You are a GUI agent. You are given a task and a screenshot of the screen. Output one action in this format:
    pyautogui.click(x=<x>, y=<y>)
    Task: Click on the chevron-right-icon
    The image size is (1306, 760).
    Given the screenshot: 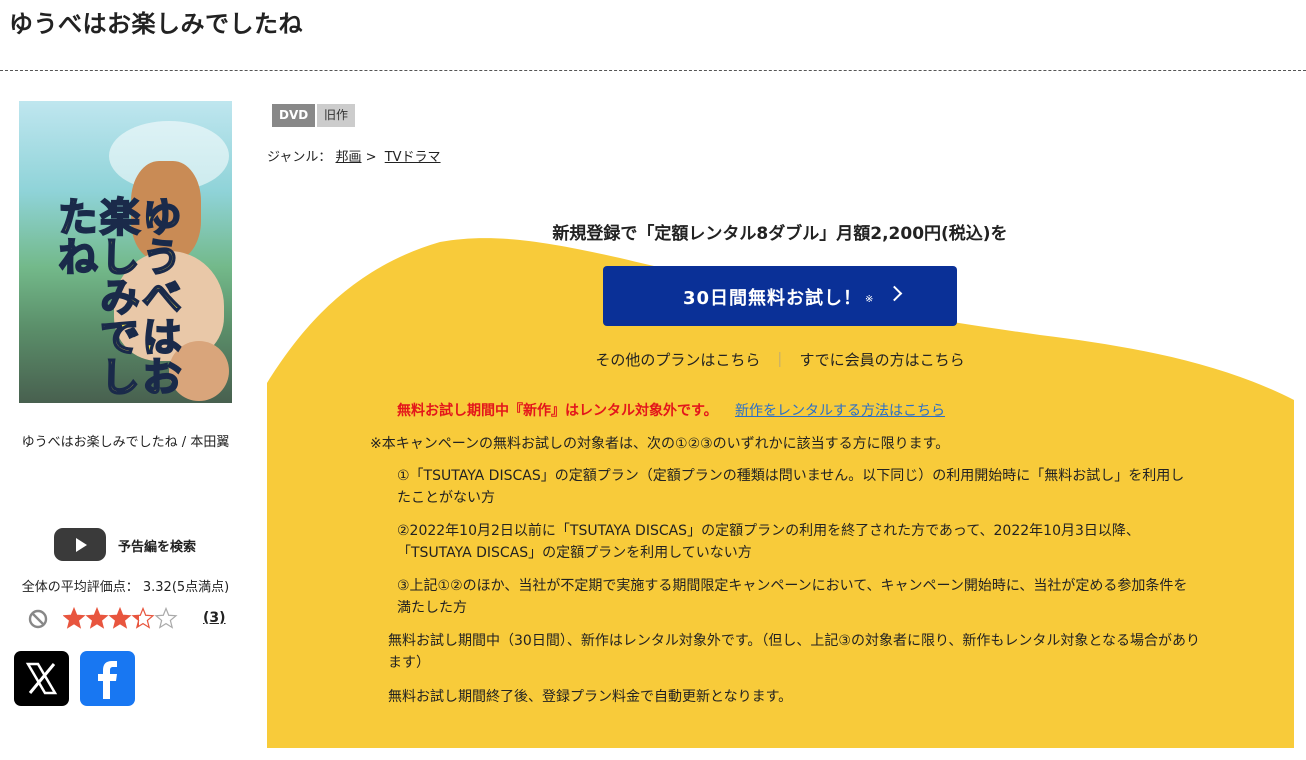 What is the action you would take?
    pyautogui.click(x=894, y=293)
    